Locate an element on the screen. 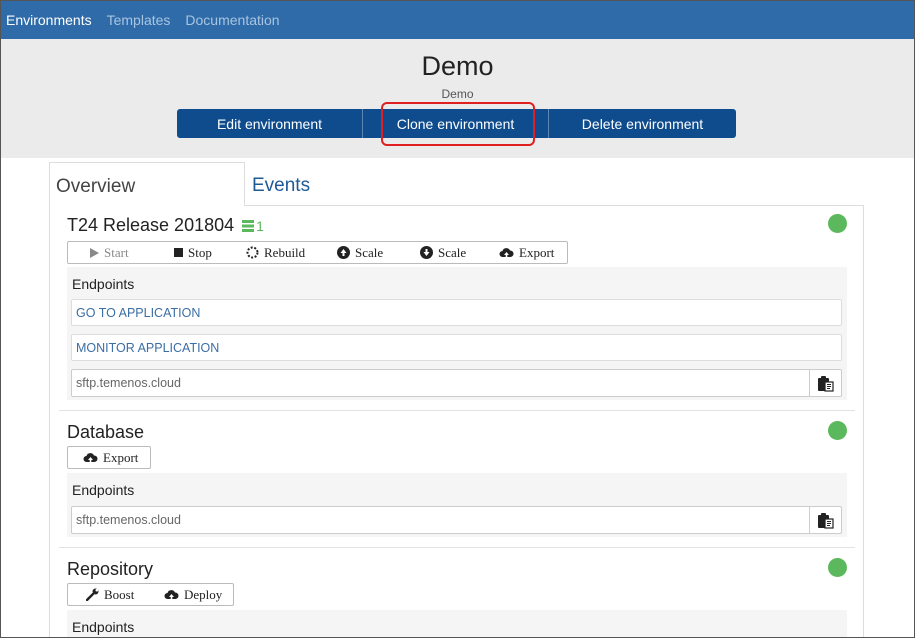 This screenshot has width=915, height=638. deploy-label: Deploy is located at coordinates (203, 594).